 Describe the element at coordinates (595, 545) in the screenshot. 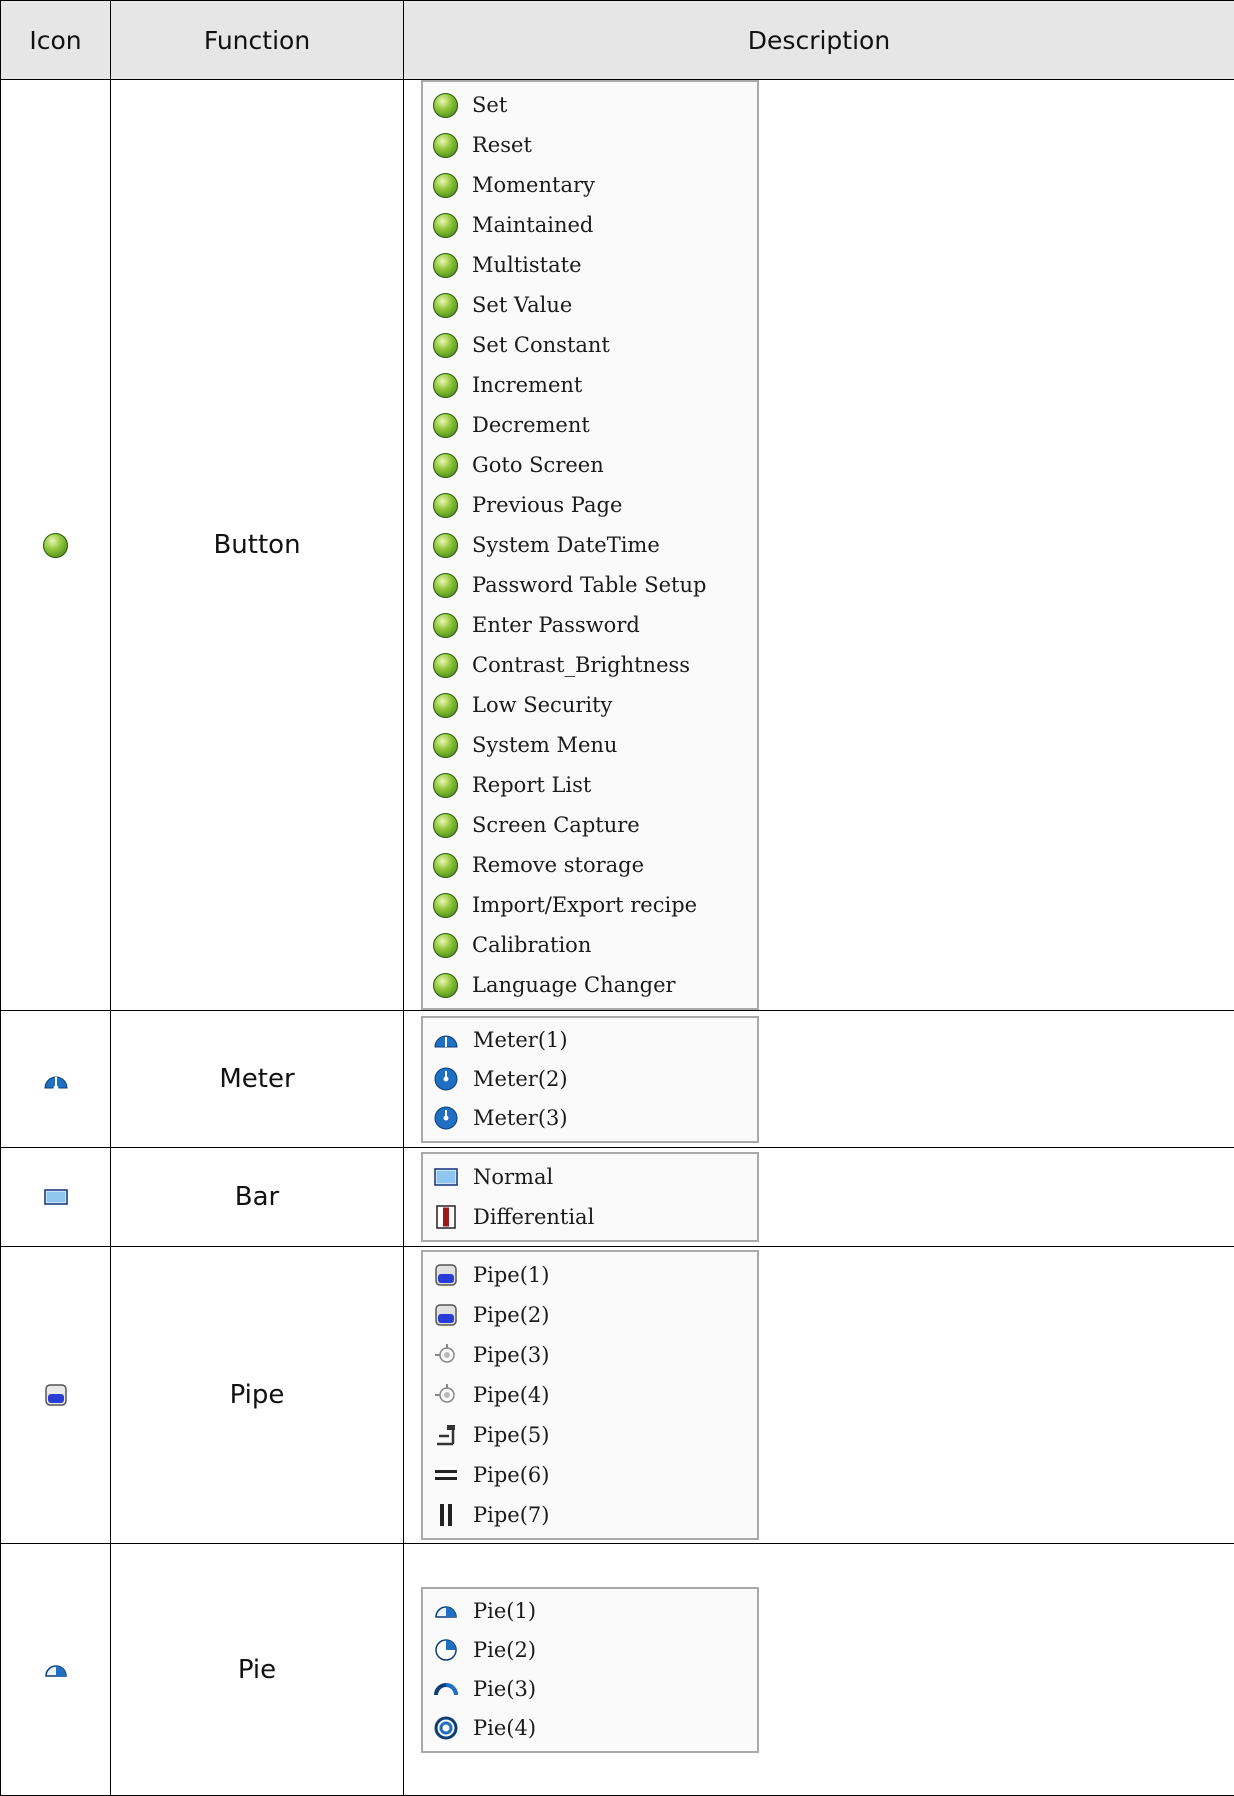

I see `menu-item-button-12: System DateTime` at that location.